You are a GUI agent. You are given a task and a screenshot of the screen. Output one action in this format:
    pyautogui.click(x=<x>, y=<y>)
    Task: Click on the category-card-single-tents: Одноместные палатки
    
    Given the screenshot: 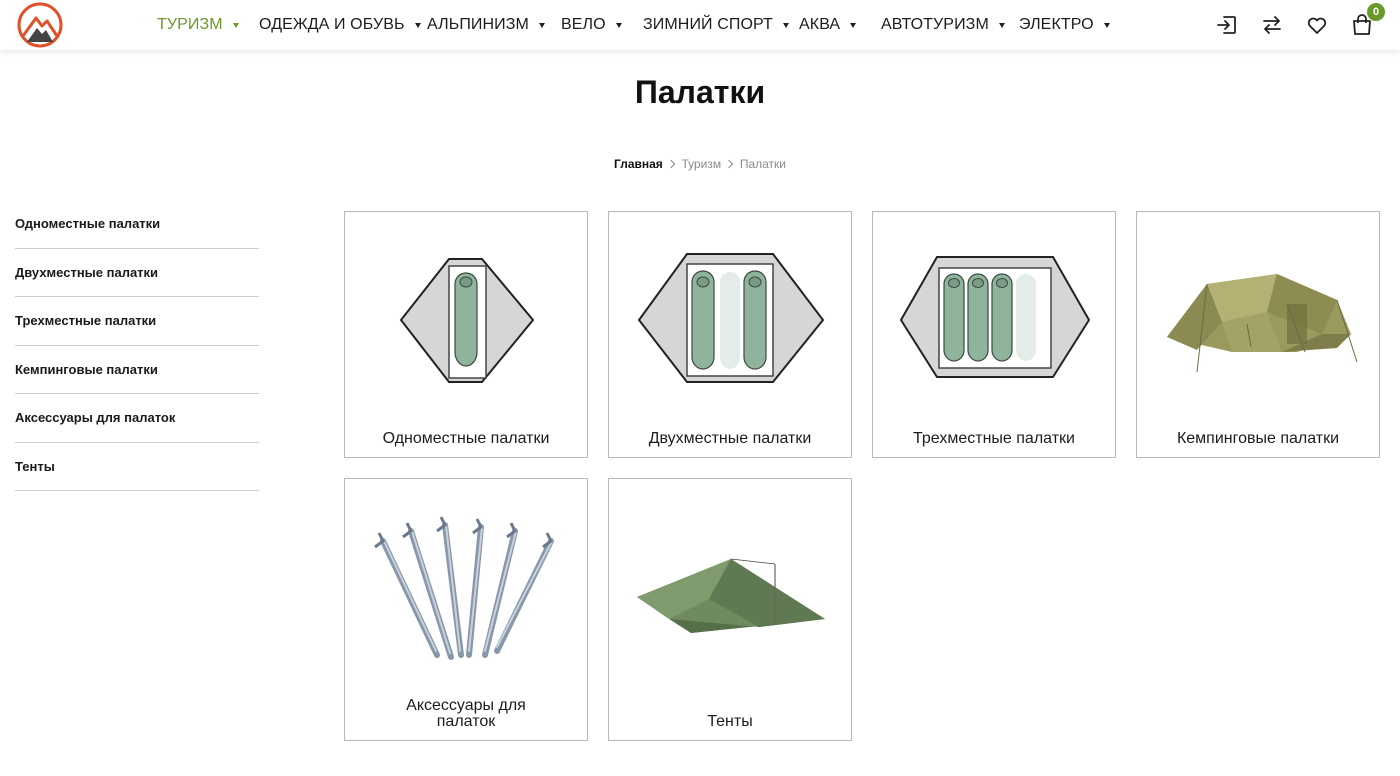 What is the action you would take?
    pyautogui.click(x=466, y=334)
    